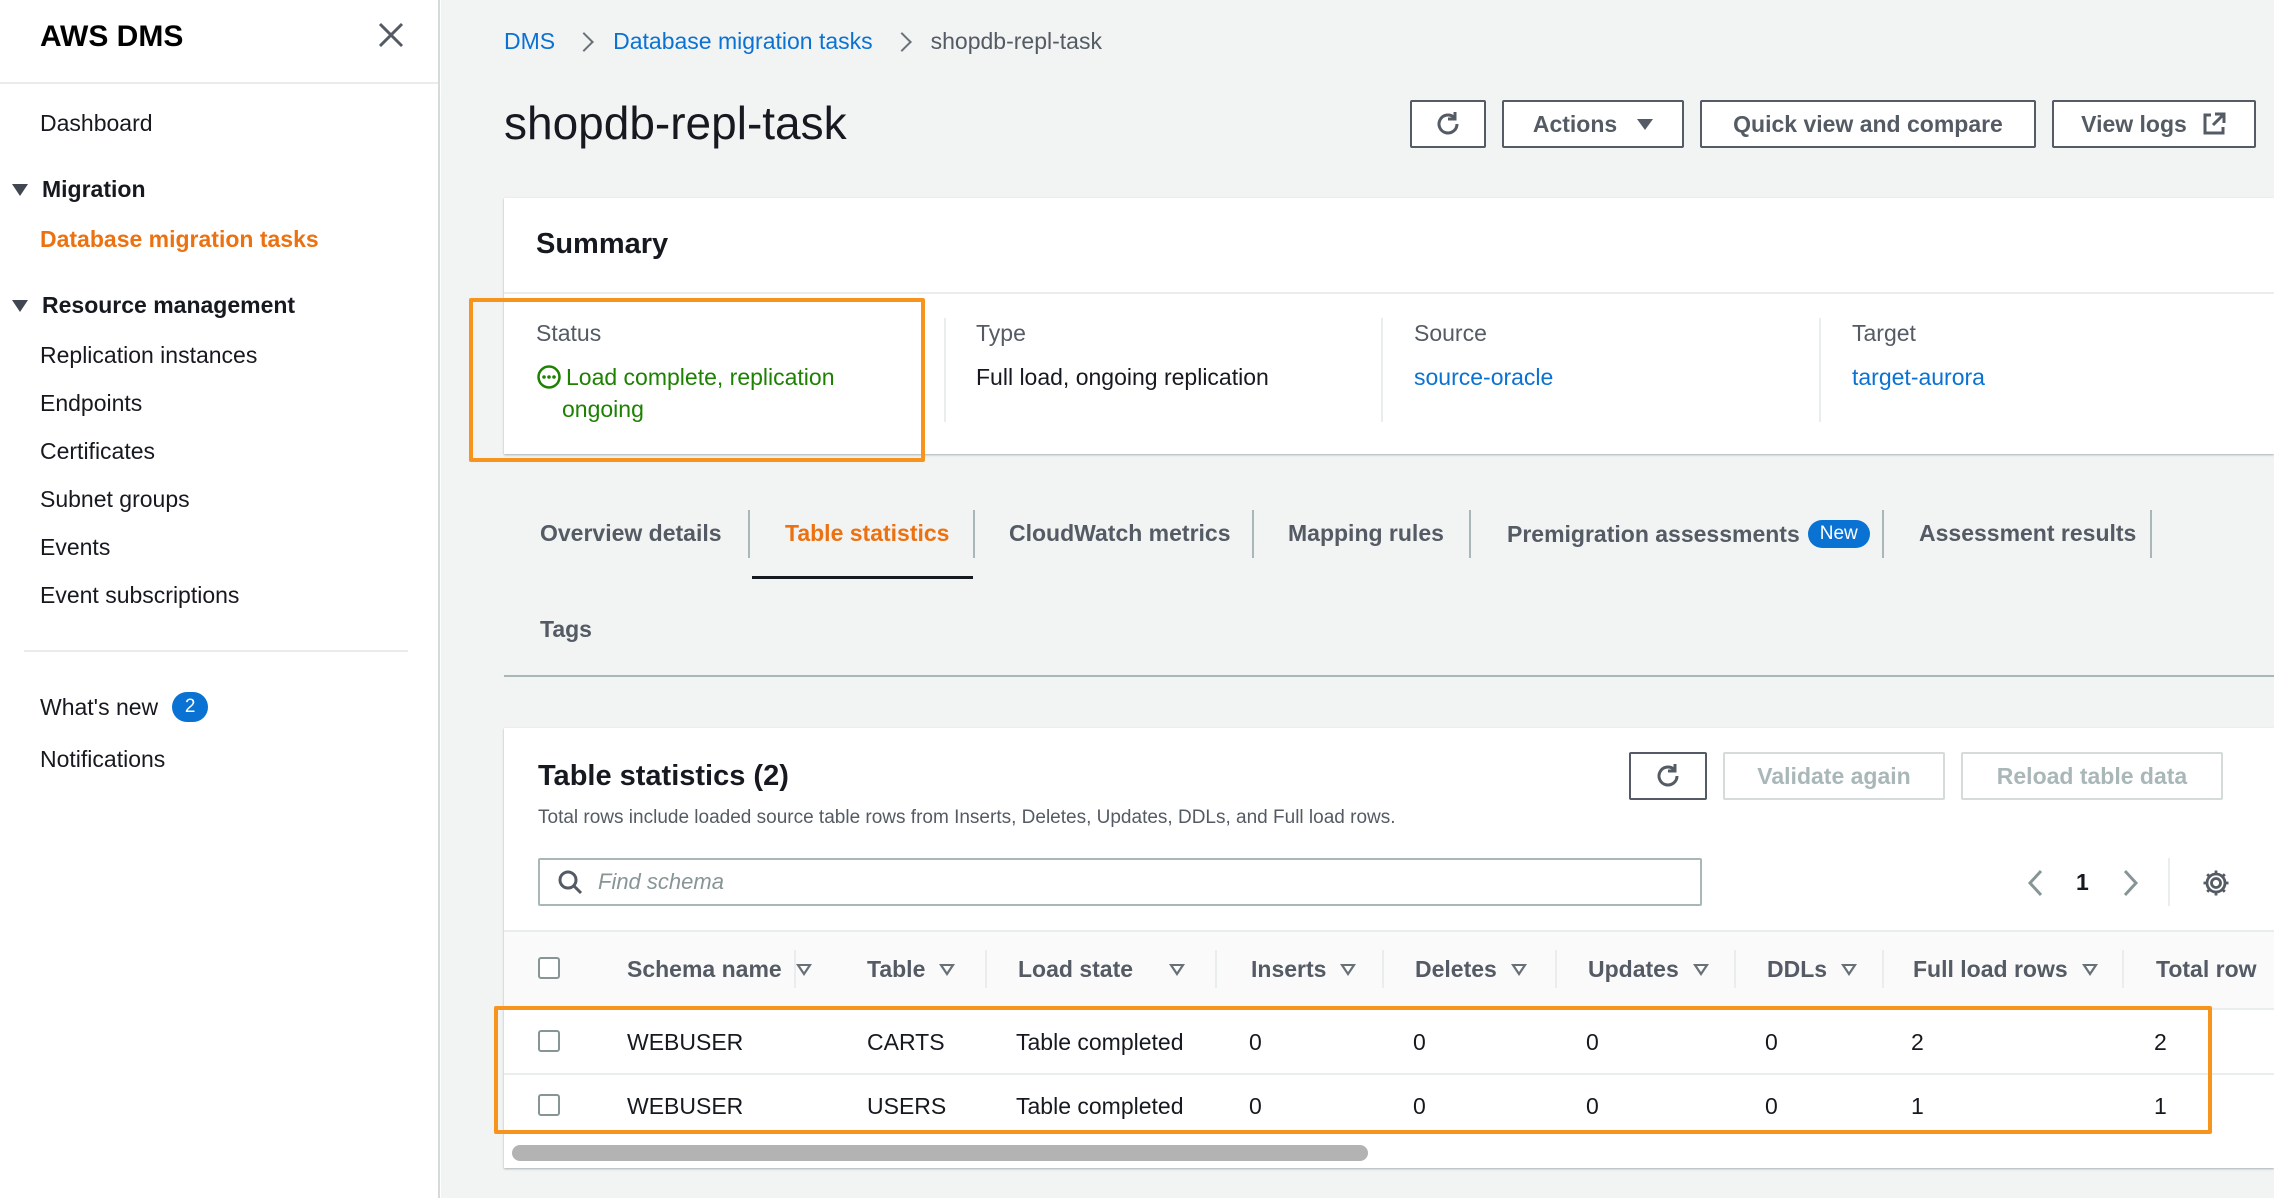  What do you see at coordinates (743, 41) in the screenshot?
I see `breadcrumb-database-migration-tasks: Database migration tasks` at bounding box center [743, 41].